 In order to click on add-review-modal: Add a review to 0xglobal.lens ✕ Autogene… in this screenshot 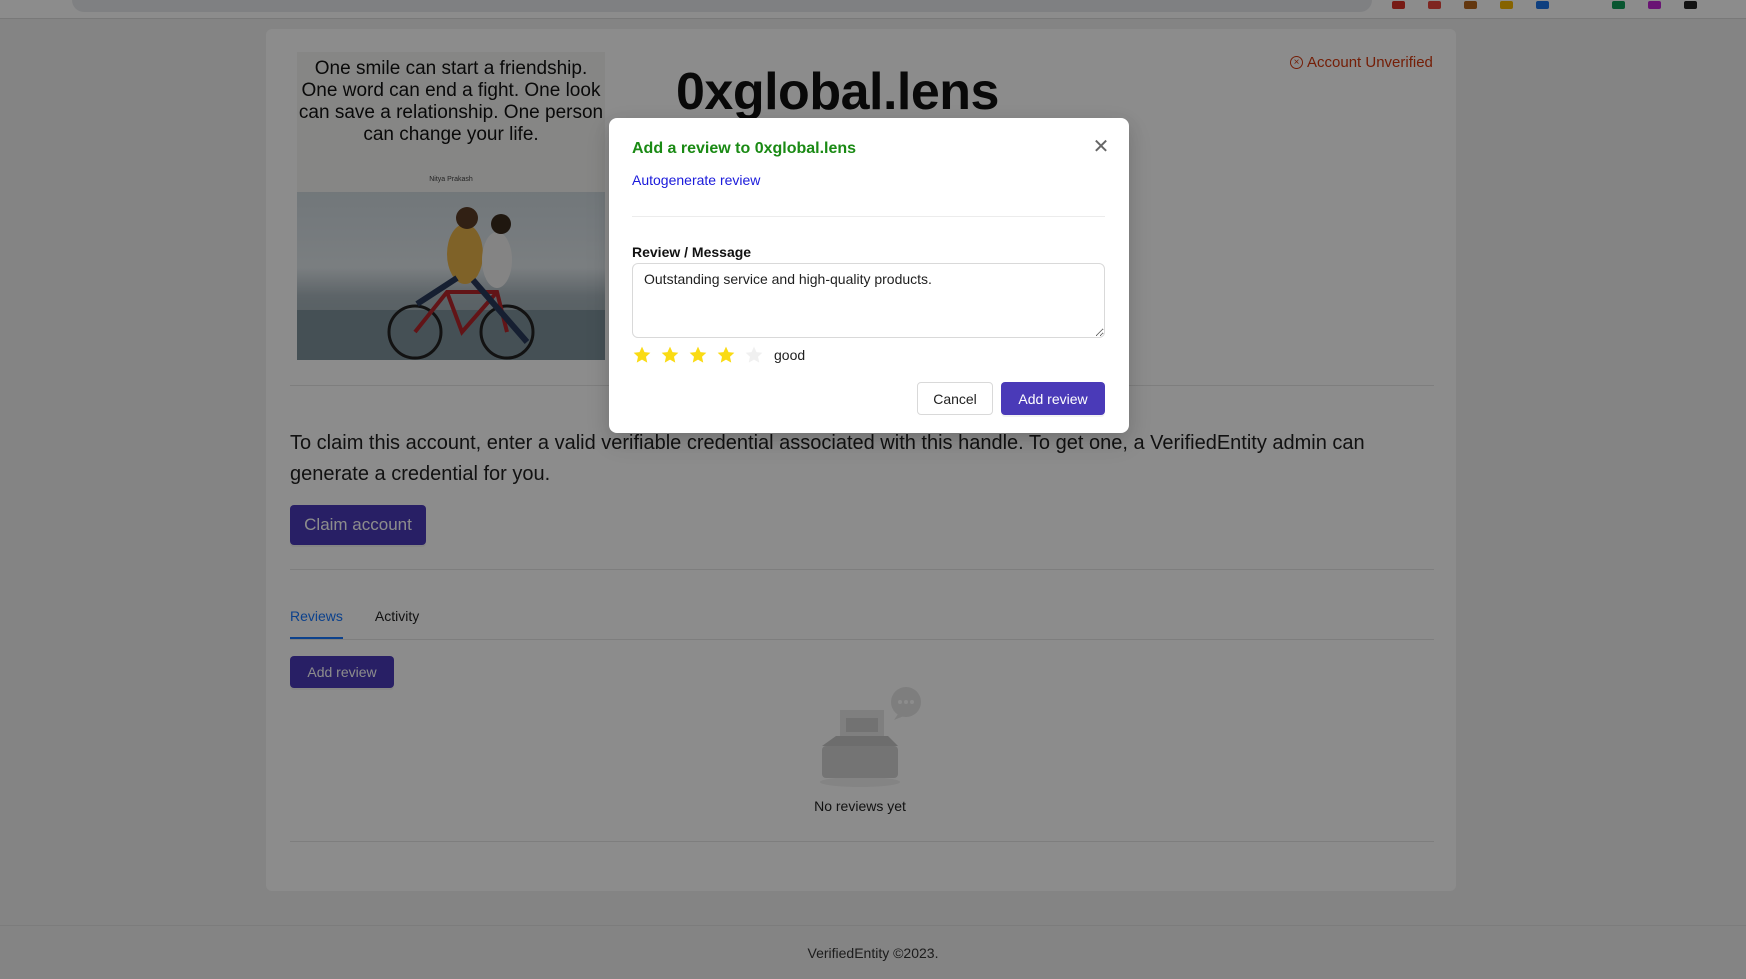, I will do `click(869, 275)`.